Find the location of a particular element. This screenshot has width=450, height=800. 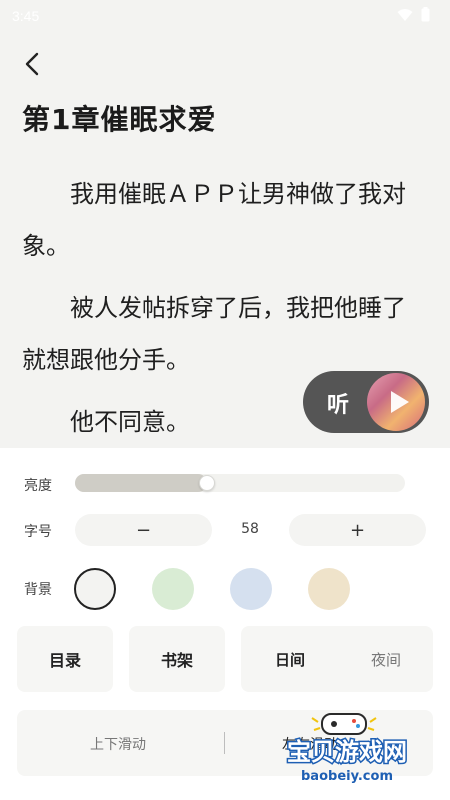

chapter-title: 第1章催眠求爱 is located at coordinates (119, 119).